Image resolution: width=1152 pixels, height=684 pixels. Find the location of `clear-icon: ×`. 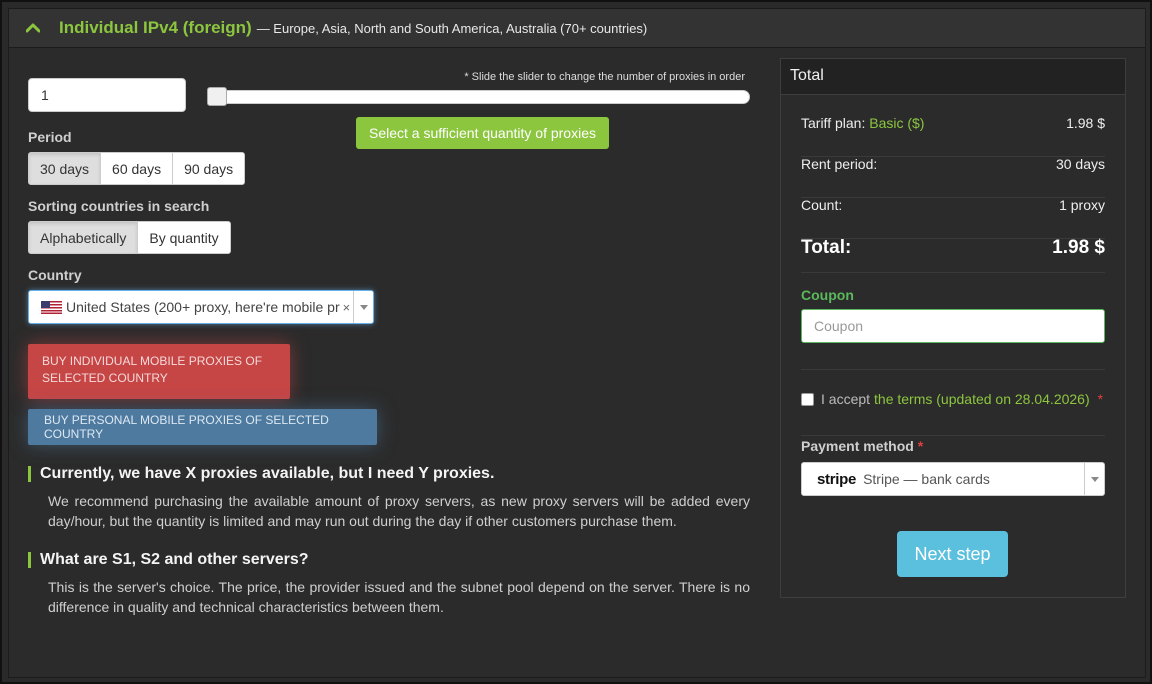

clear-icon: × is located at coordinates (347, 307).